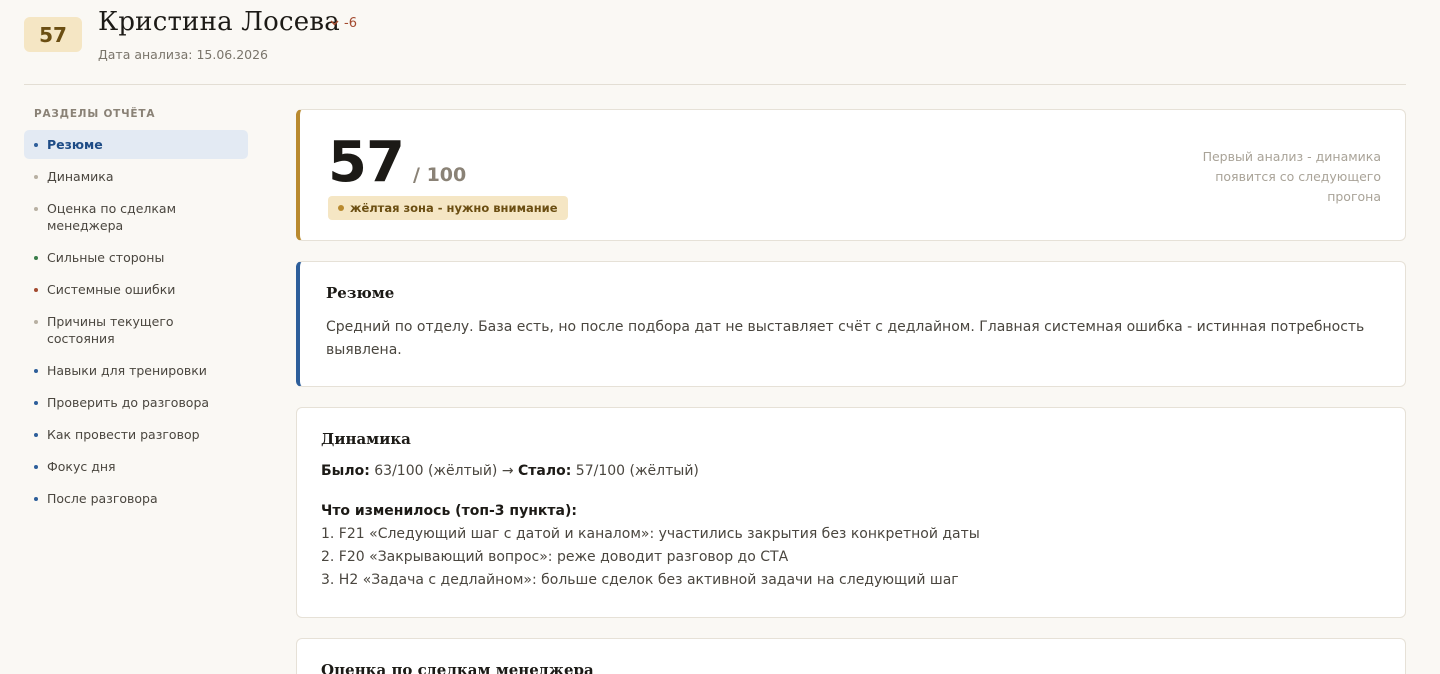 Image resolution: width=1440 pixels, height=674 pixels. Describe the element at coordinates (545, 471) in the screenshot. I see `now-label: Стало:` at that location.